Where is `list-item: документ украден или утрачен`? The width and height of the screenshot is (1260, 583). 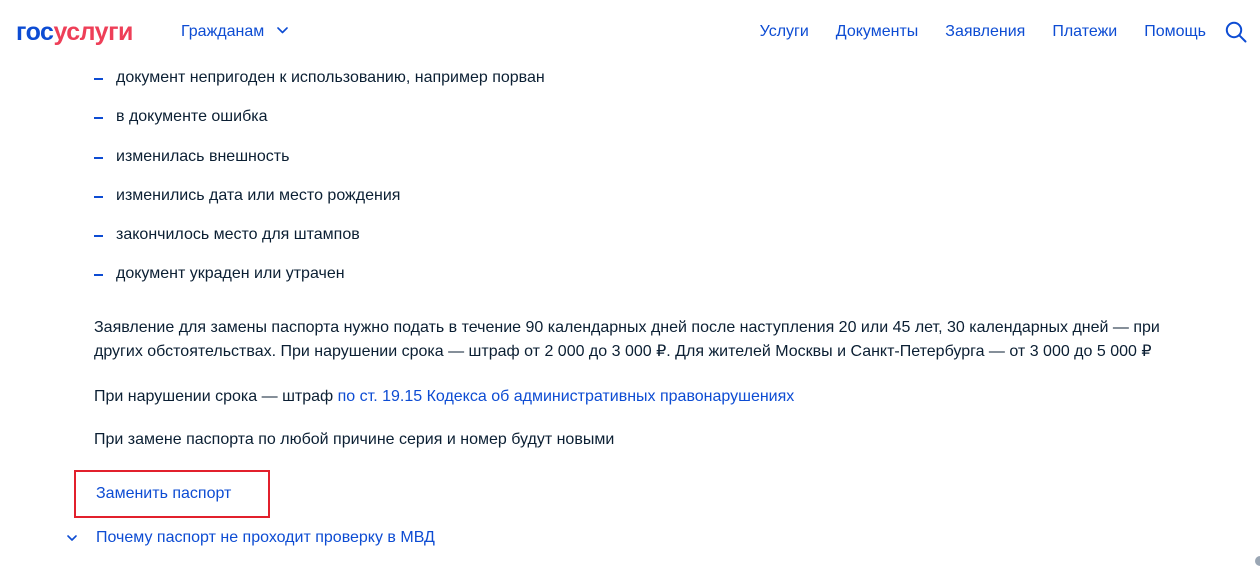
list-item: документ украден или утрачен is located at coordinates (677, 281).